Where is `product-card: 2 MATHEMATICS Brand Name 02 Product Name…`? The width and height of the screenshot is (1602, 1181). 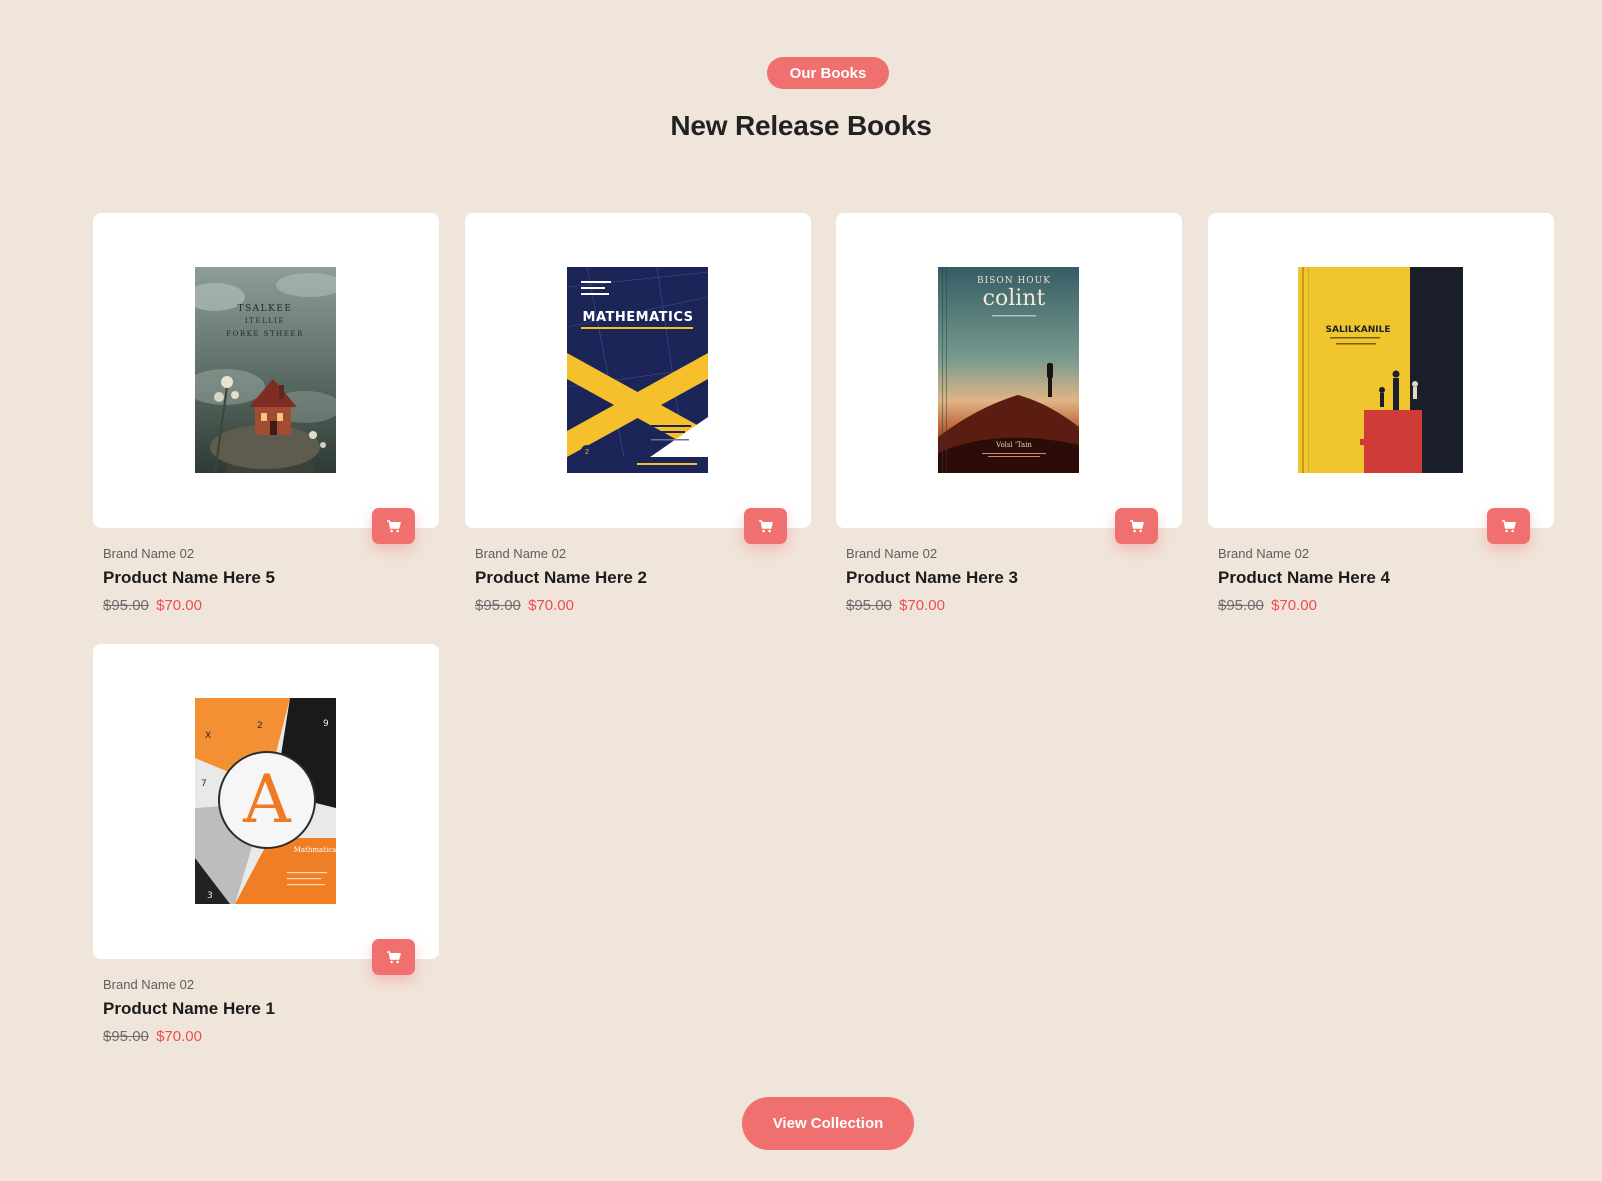 product-card: 2 MATHEMATICS Brand Name 02 Product Name… is located at coordinates (638, 413).